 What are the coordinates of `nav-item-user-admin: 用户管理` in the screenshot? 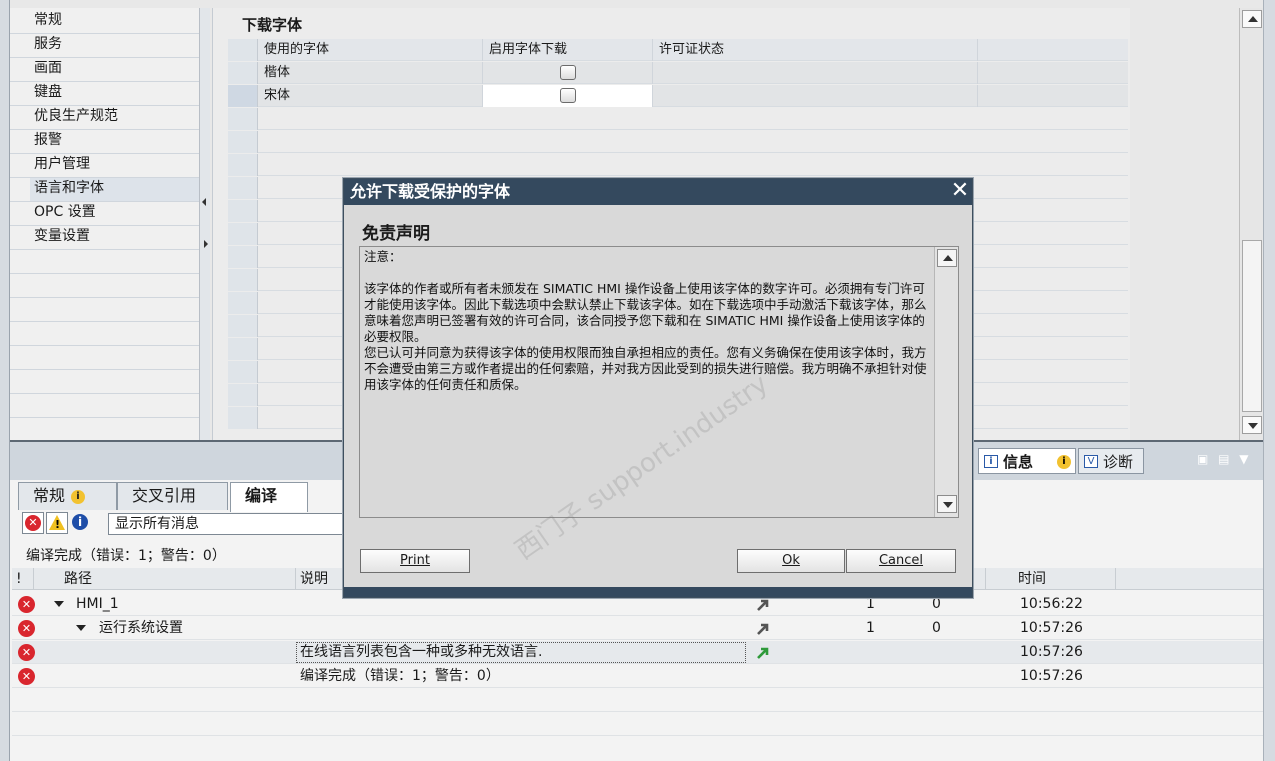 It's located at (62, 166).